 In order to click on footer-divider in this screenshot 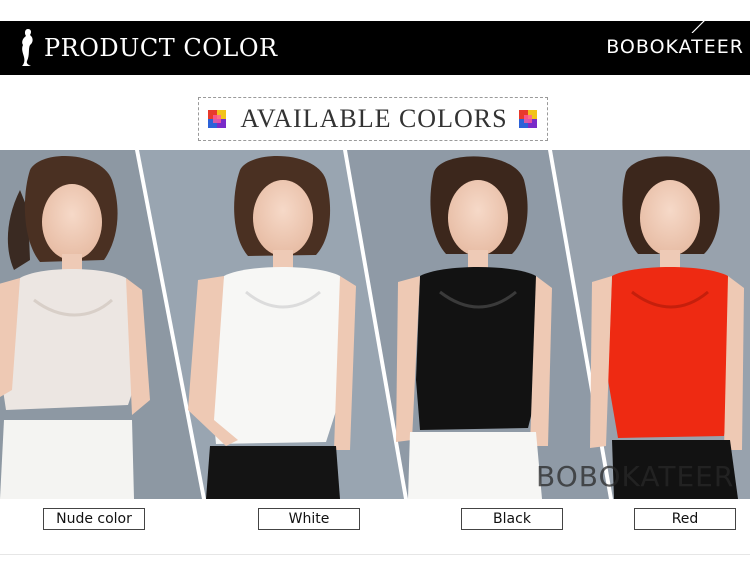, I will do `click(375, 554)`.